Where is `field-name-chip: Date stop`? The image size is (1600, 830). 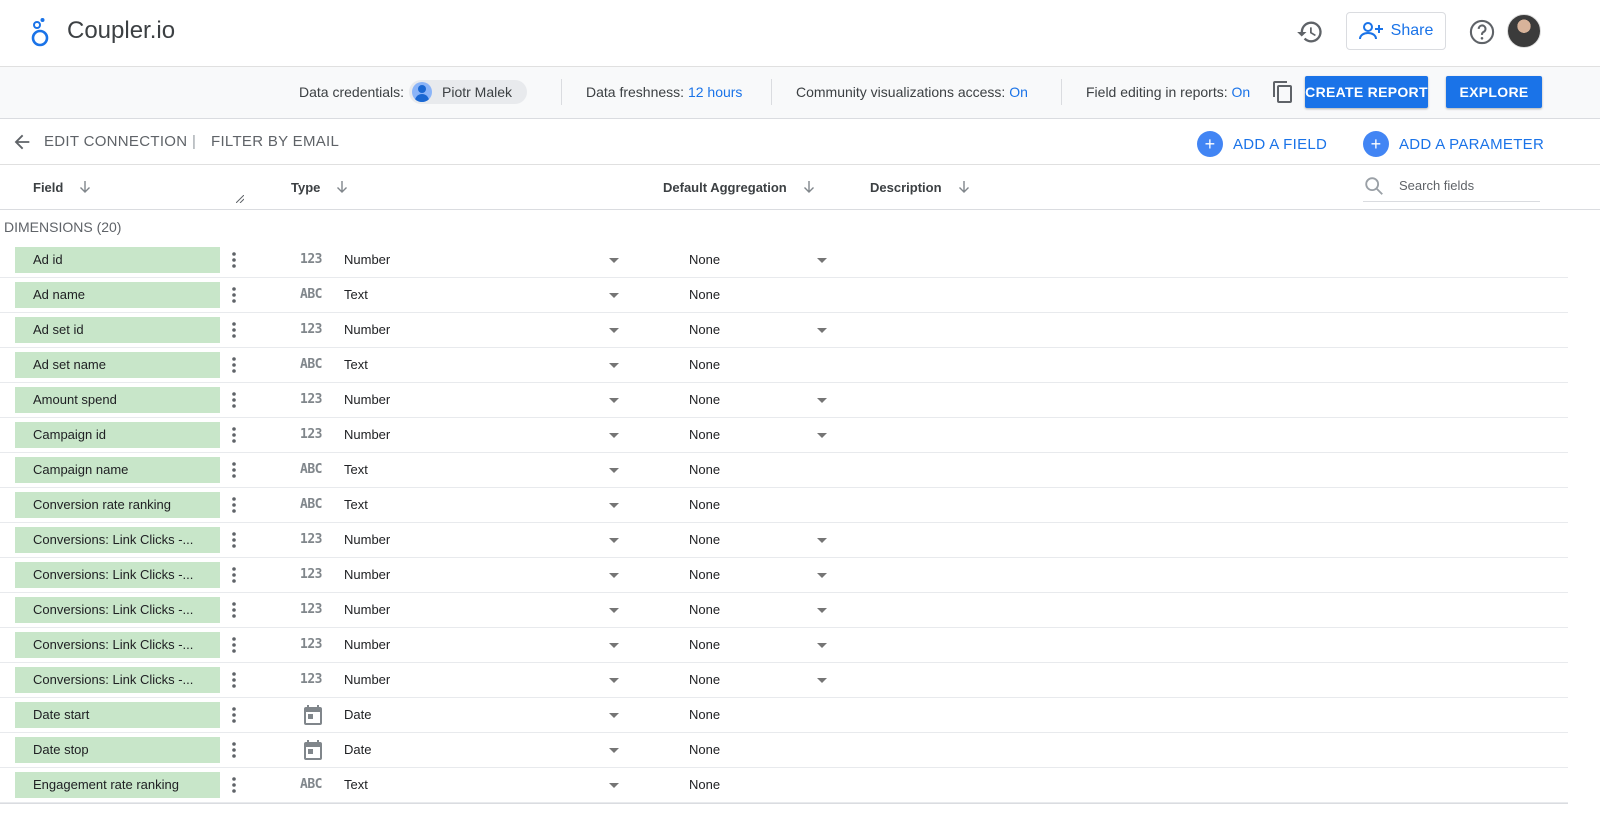
field-name-chip: Date stop is located at coordinates (117, 750).